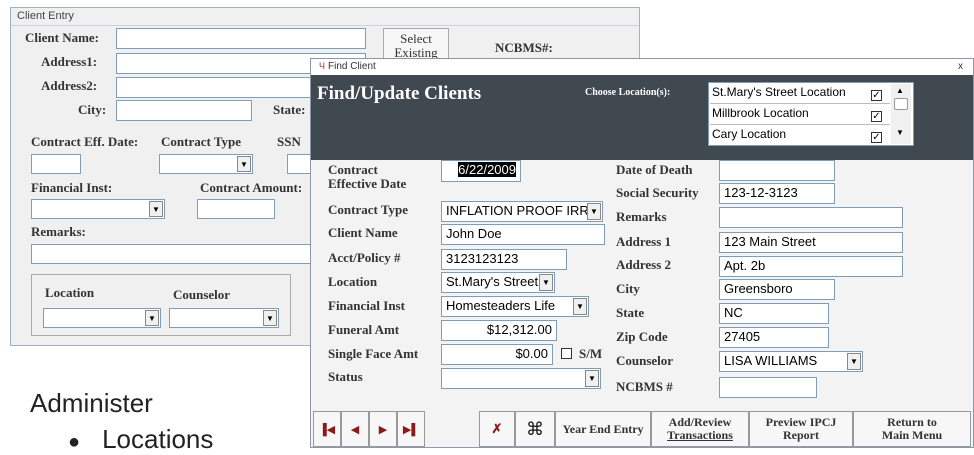  Describe the element at coordinates (876, 115) in the screenshot. I see `location-checkbox-1: ✓` at that location.